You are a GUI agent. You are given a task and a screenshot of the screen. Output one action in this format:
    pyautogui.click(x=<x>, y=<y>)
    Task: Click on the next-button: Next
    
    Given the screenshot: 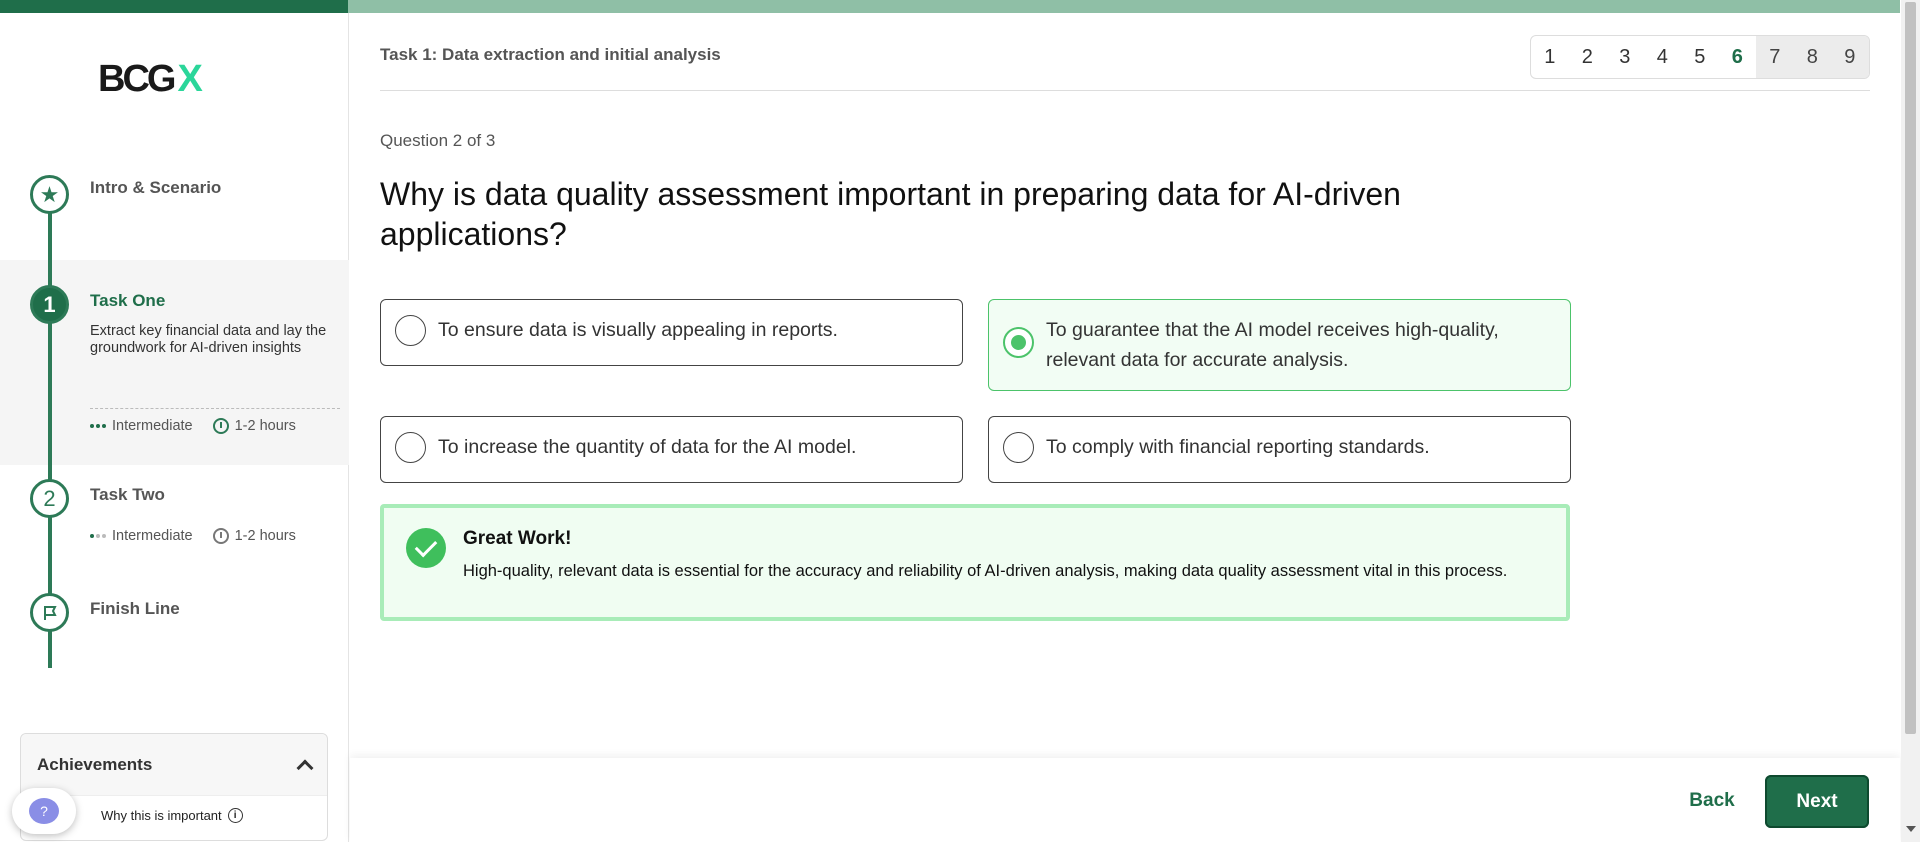 What is the action you would take?
    pyautogui.click(x=1817, y=801)
    